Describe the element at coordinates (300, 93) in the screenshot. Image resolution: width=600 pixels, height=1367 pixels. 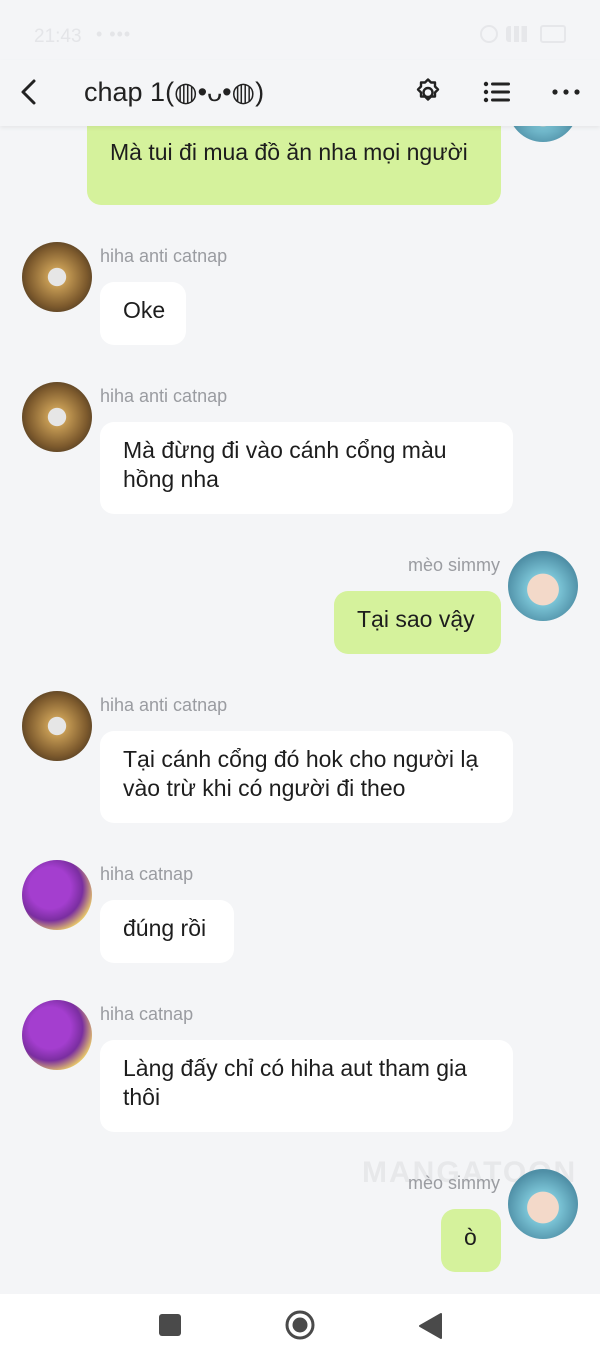
I see `chat-header: chap 1(◍•ᴗ•◍)` at that location.